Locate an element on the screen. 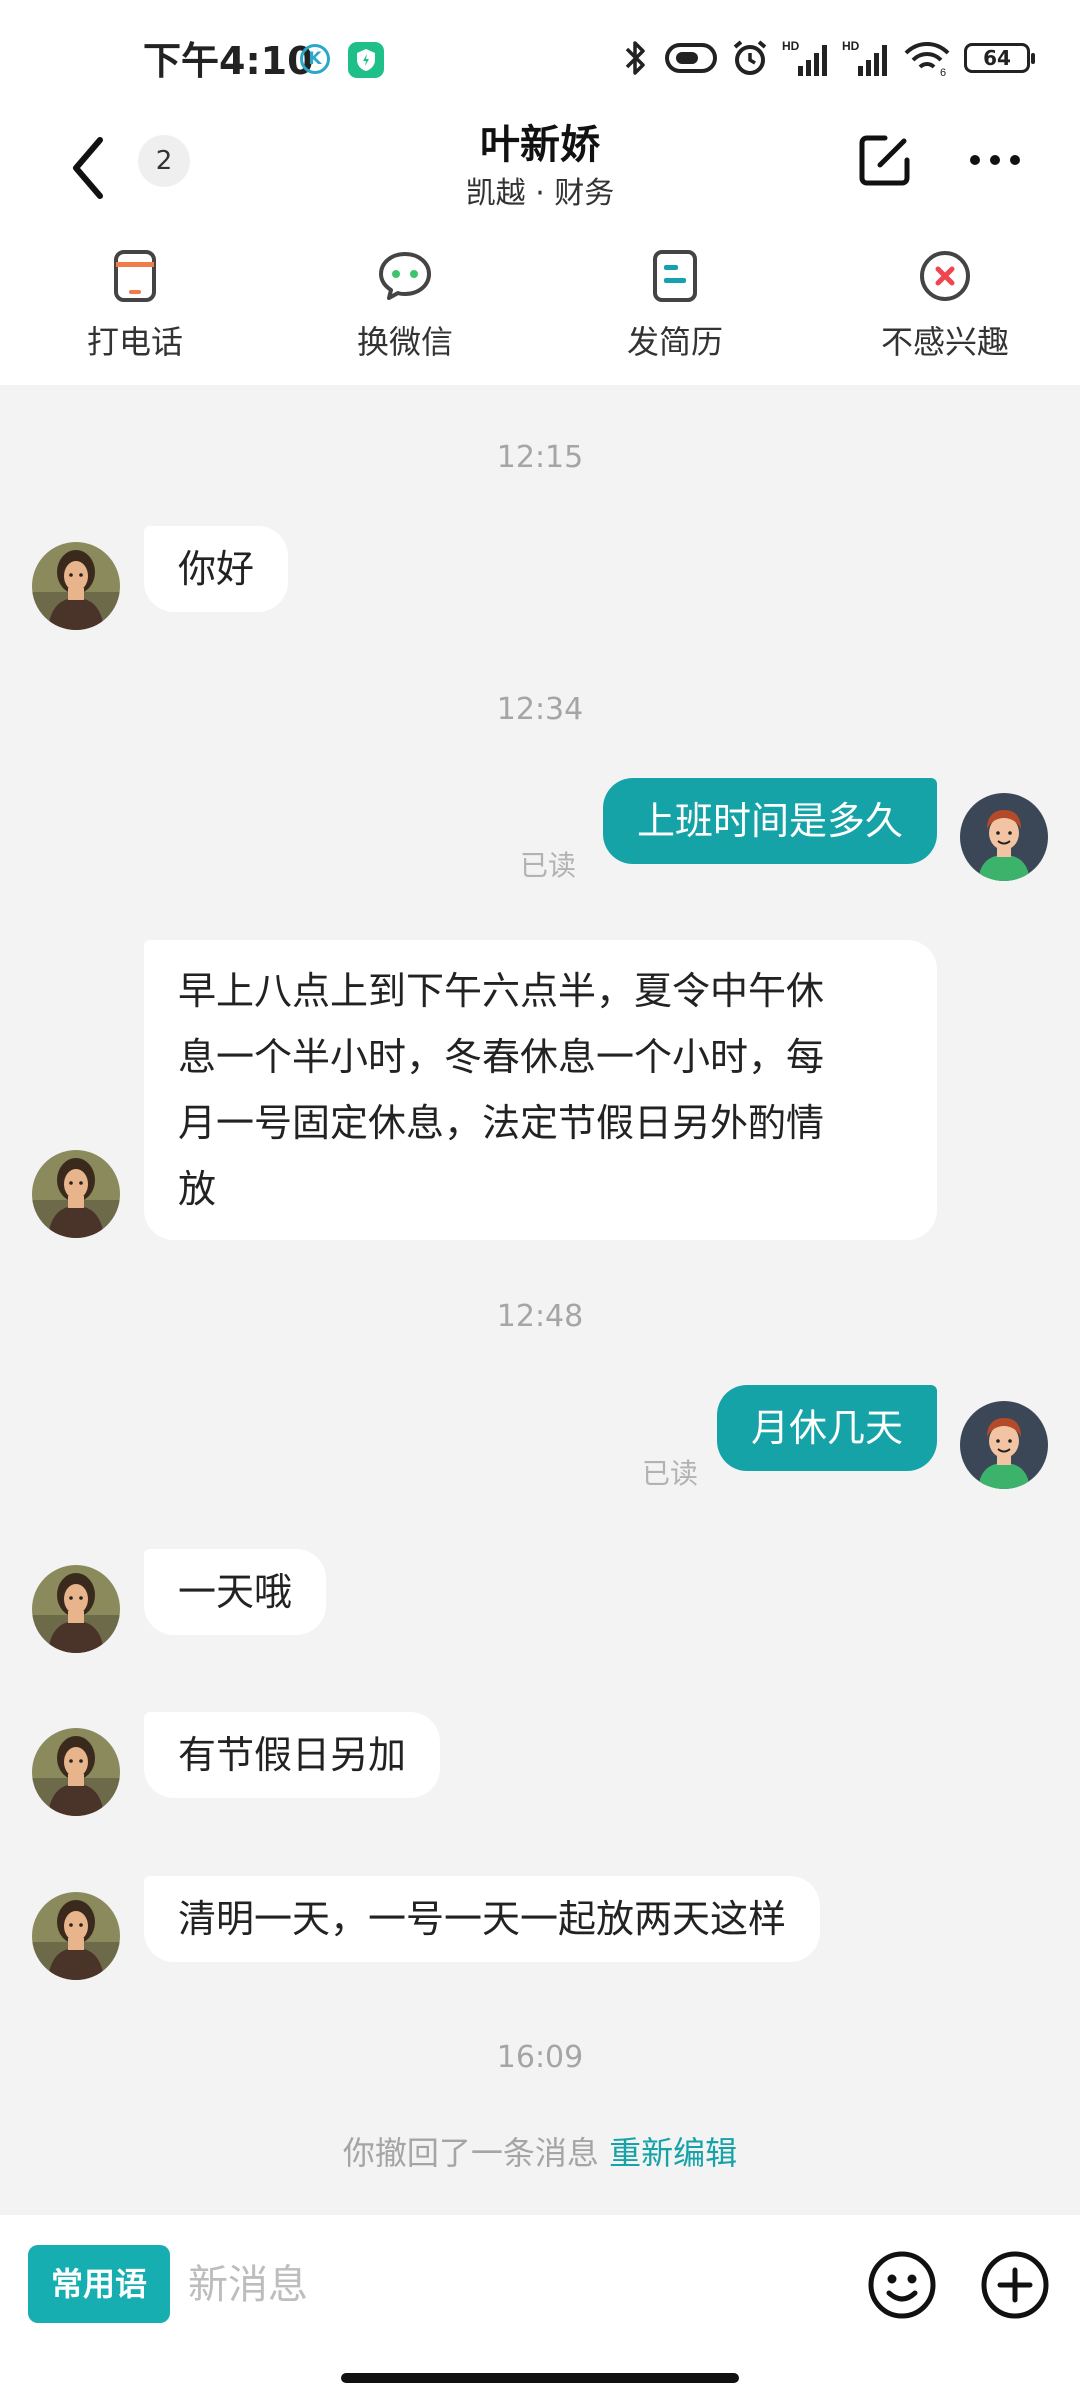  wechat-action: 换微信 is located at coordinates (405, 310).